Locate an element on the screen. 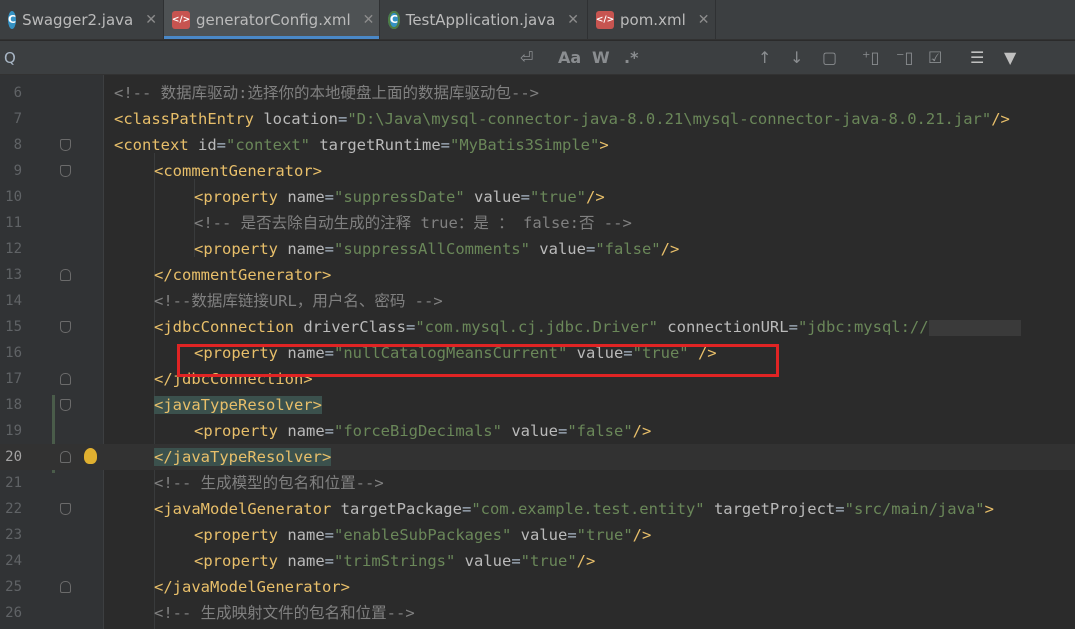  code-token: <!-- 生成映射文件的包名和位置--> is located at coordinates (284, 613).